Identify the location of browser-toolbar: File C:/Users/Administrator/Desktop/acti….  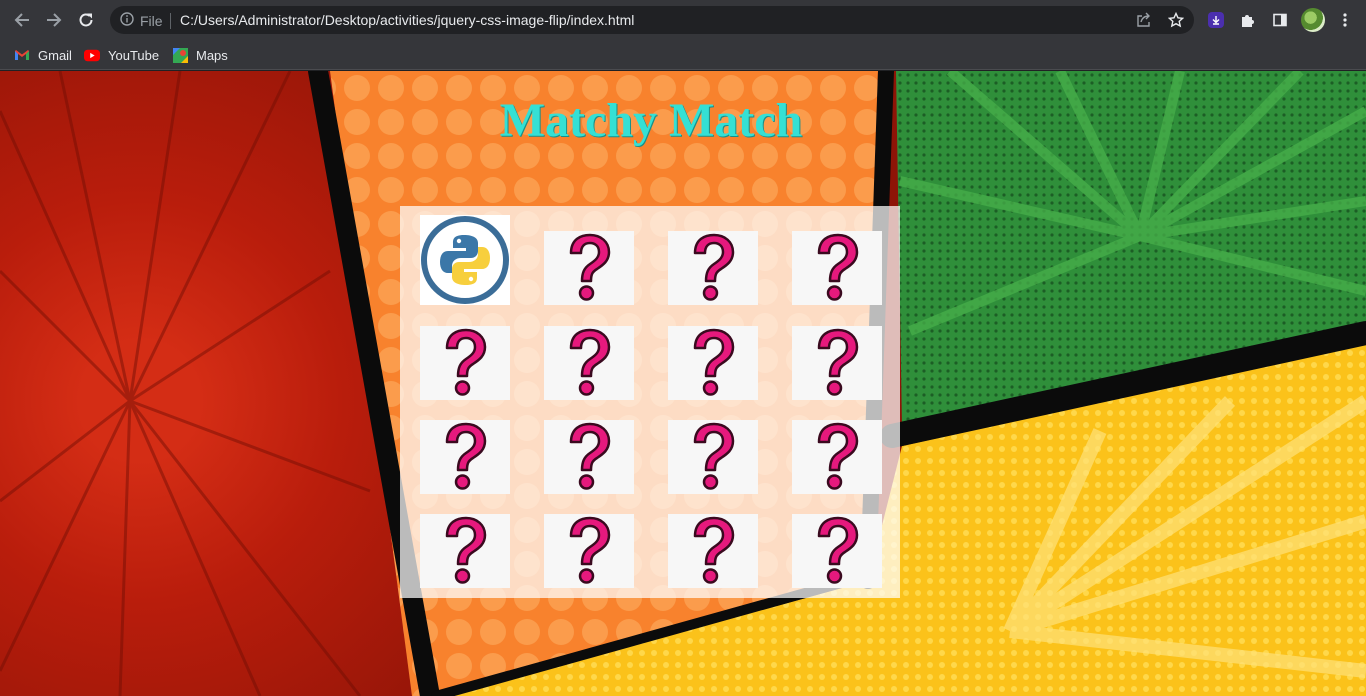
(683, 20).